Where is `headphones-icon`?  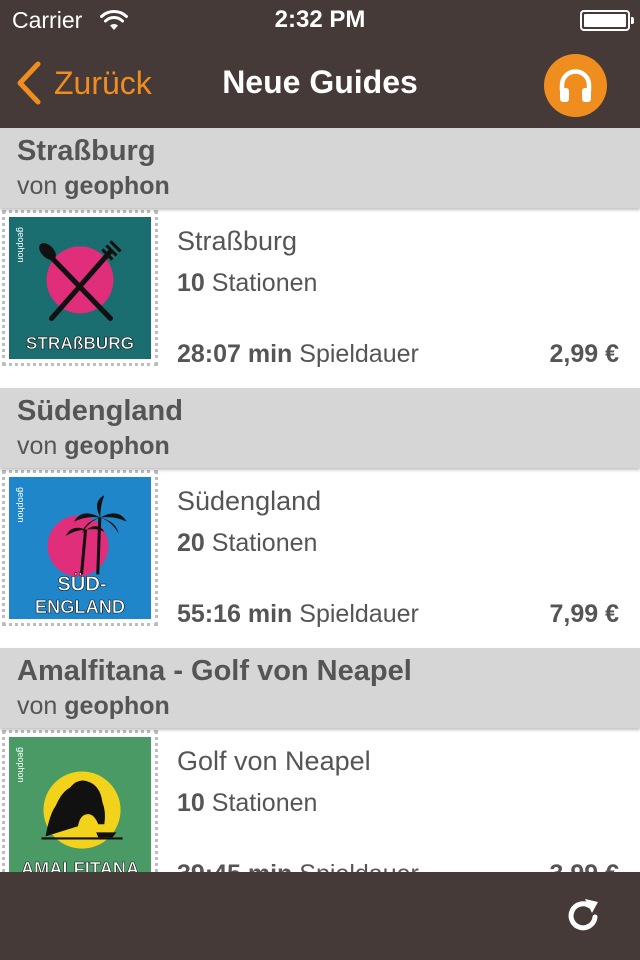
headphones-icon is located at coordinates (575, 85).